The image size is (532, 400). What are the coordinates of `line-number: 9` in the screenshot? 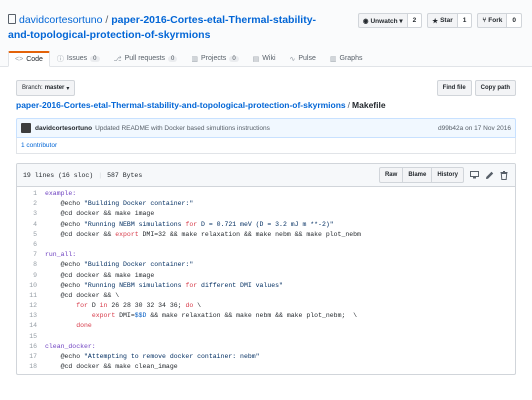 It's located at (31, 276).